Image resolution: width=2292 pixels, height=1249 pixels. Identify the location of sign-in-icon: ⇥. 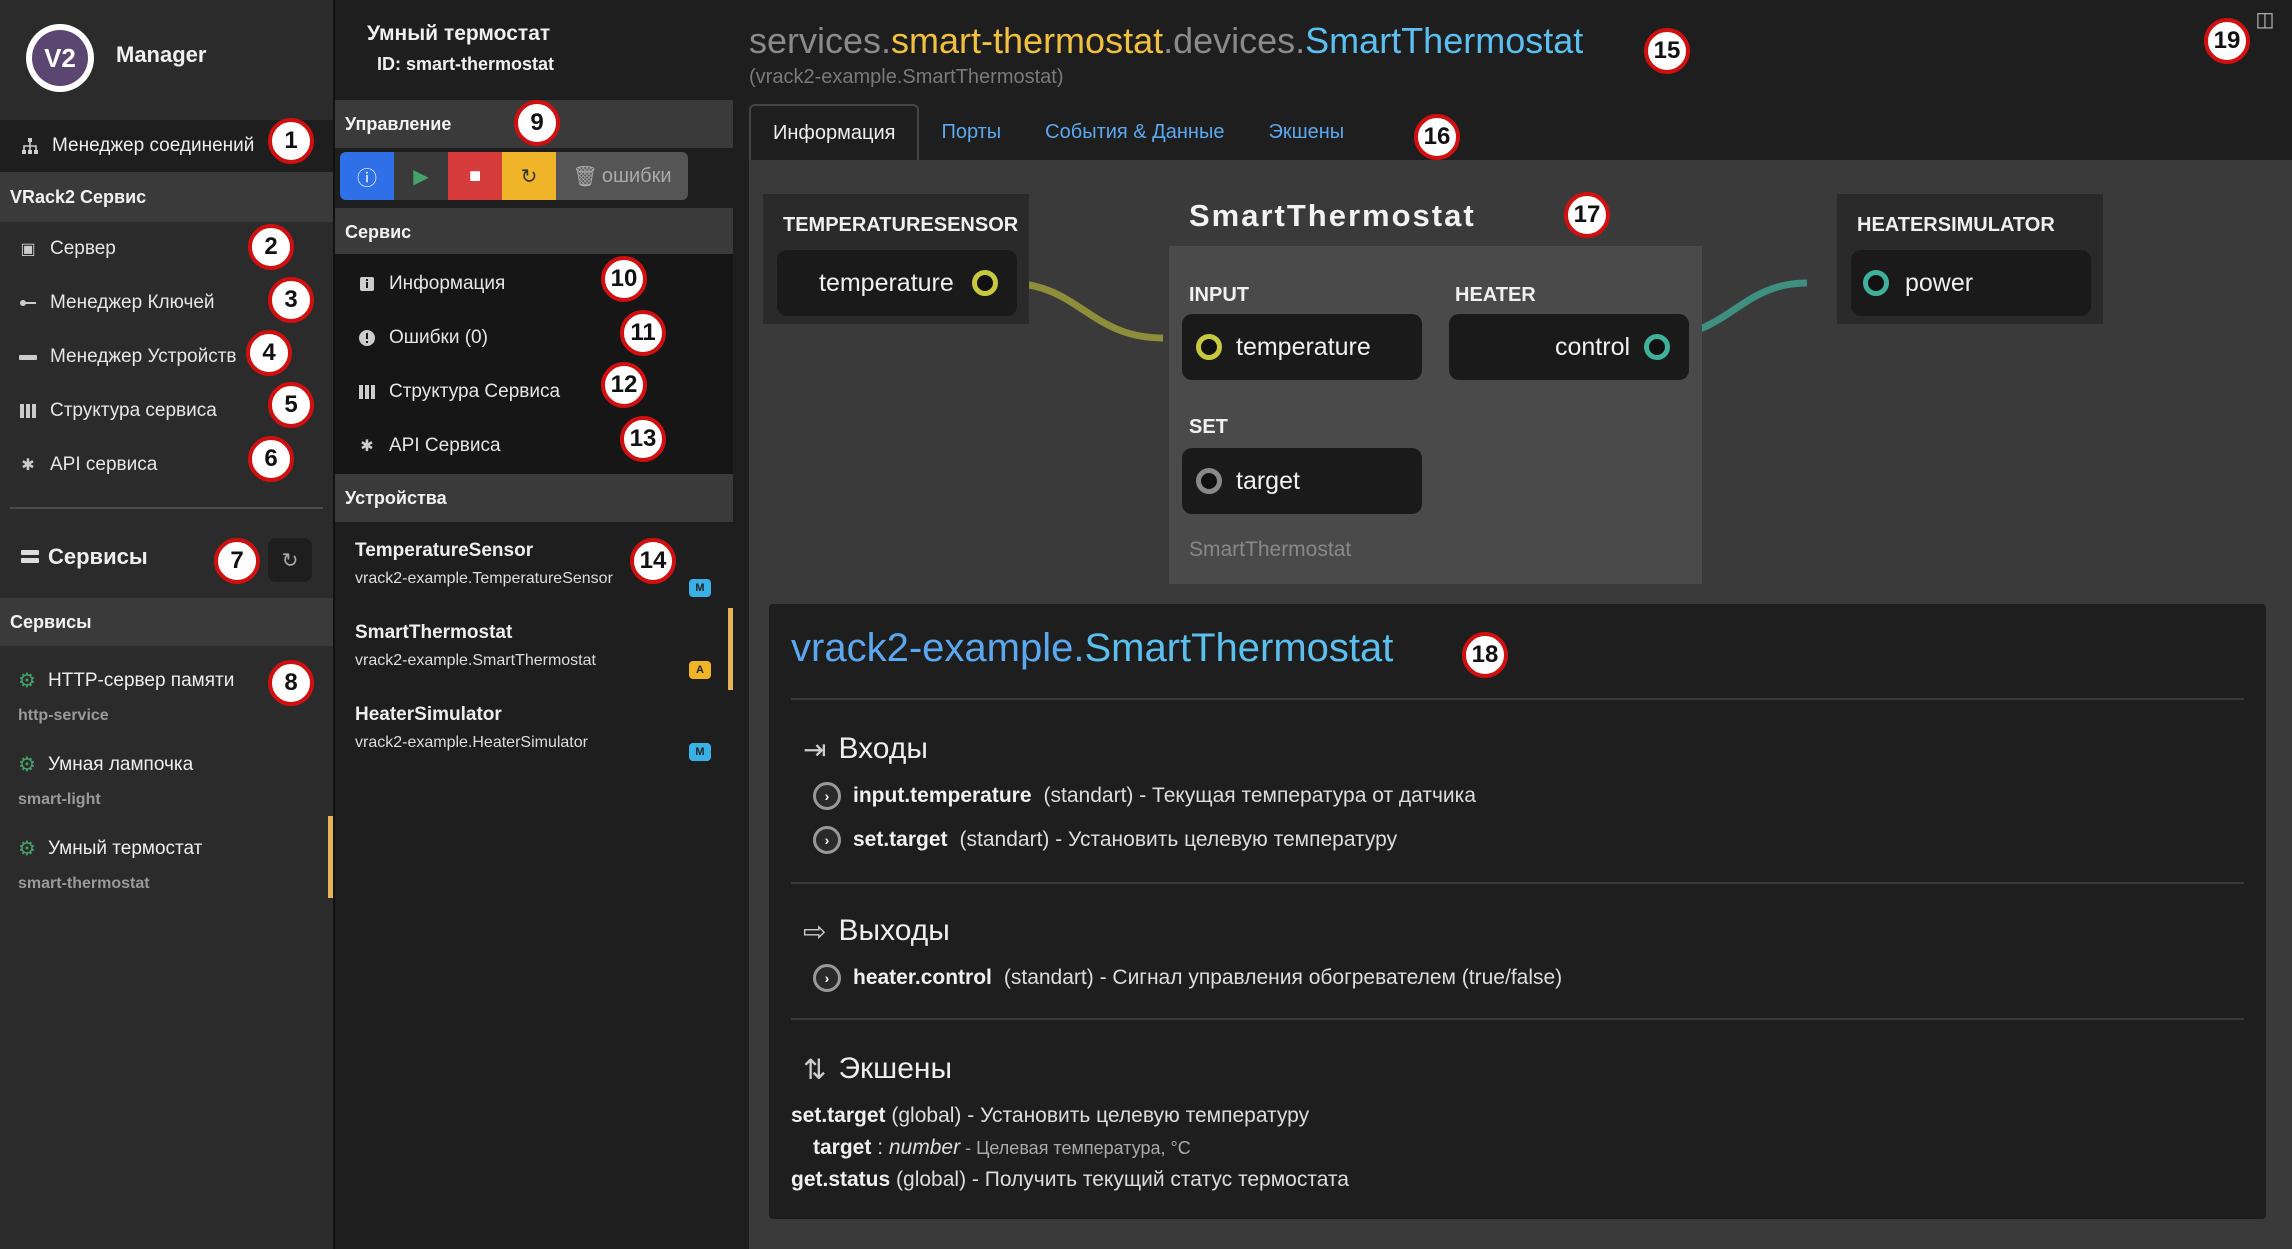
(815, 749).